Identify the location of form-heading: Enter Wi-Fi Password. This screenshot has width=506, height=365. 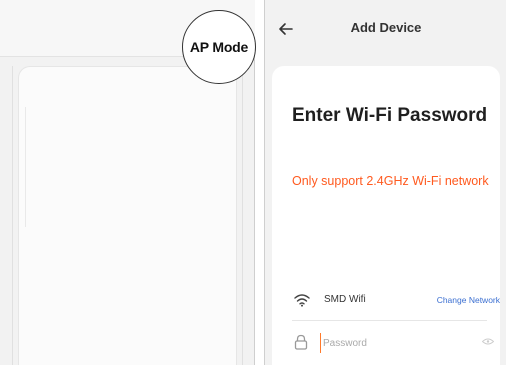
(390, 115).